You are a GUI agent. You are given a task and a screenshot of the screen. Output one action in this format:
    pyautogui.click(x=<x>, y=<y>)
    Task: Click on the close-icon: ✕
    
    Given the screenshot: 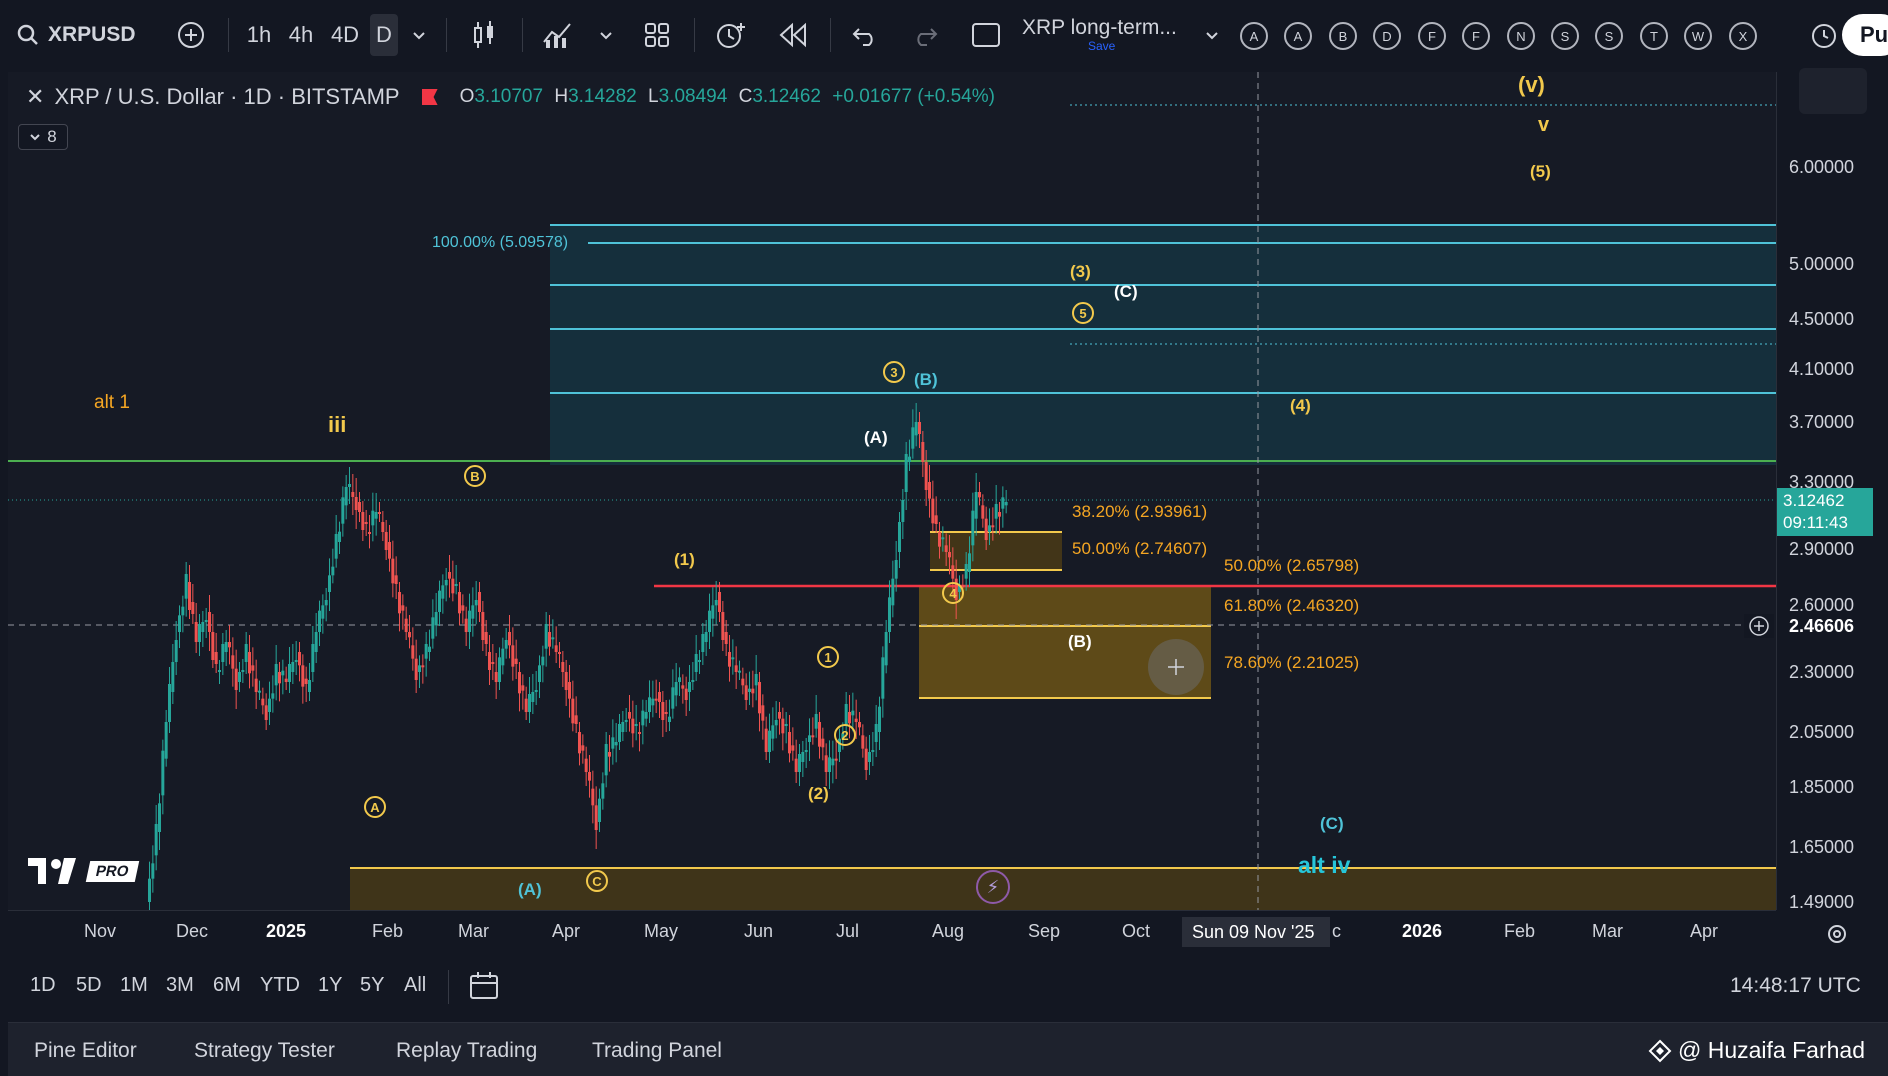 What is the action you would take?
    pyautogui.click(x=35, y=97)
    